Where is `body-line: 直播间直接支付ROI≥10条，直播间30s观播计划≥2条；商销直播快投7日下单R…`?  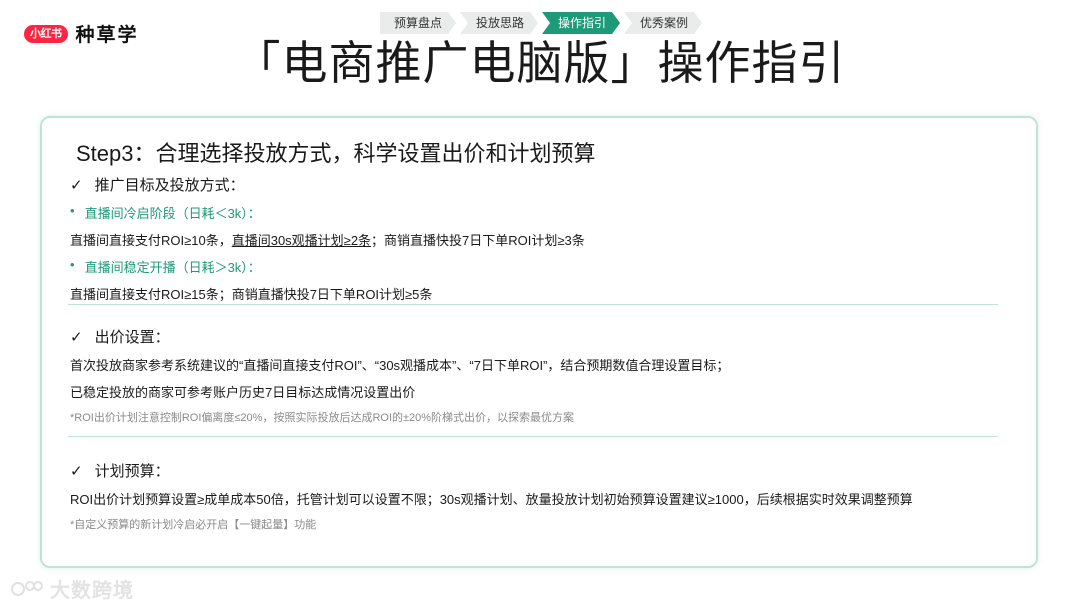 body-line: 直播间直接支付ROI≥10条，直播间30s观播计划≥2条；商销直播快投7日下单R… is located at coordinates (327, 239).